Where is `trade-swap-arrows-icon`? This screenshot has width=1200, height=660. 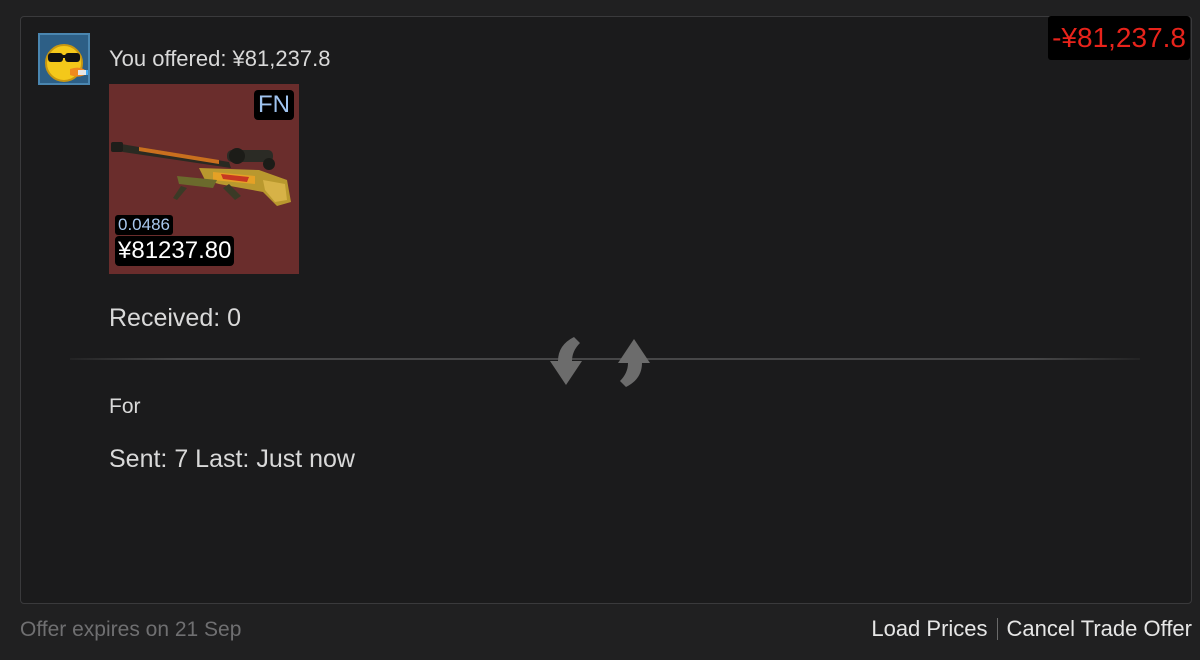
trade-swap-arrows-icon is located at coordinates (600, 362).